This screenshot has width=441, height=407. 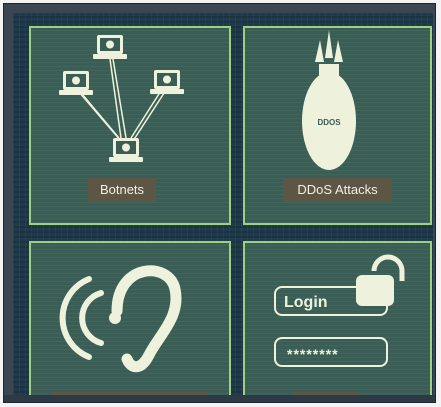 What do you see at coordinates (339, 310) in the screenshot?
I see `login-padlock-icon: Login ********` at bounding box center [339, 310].